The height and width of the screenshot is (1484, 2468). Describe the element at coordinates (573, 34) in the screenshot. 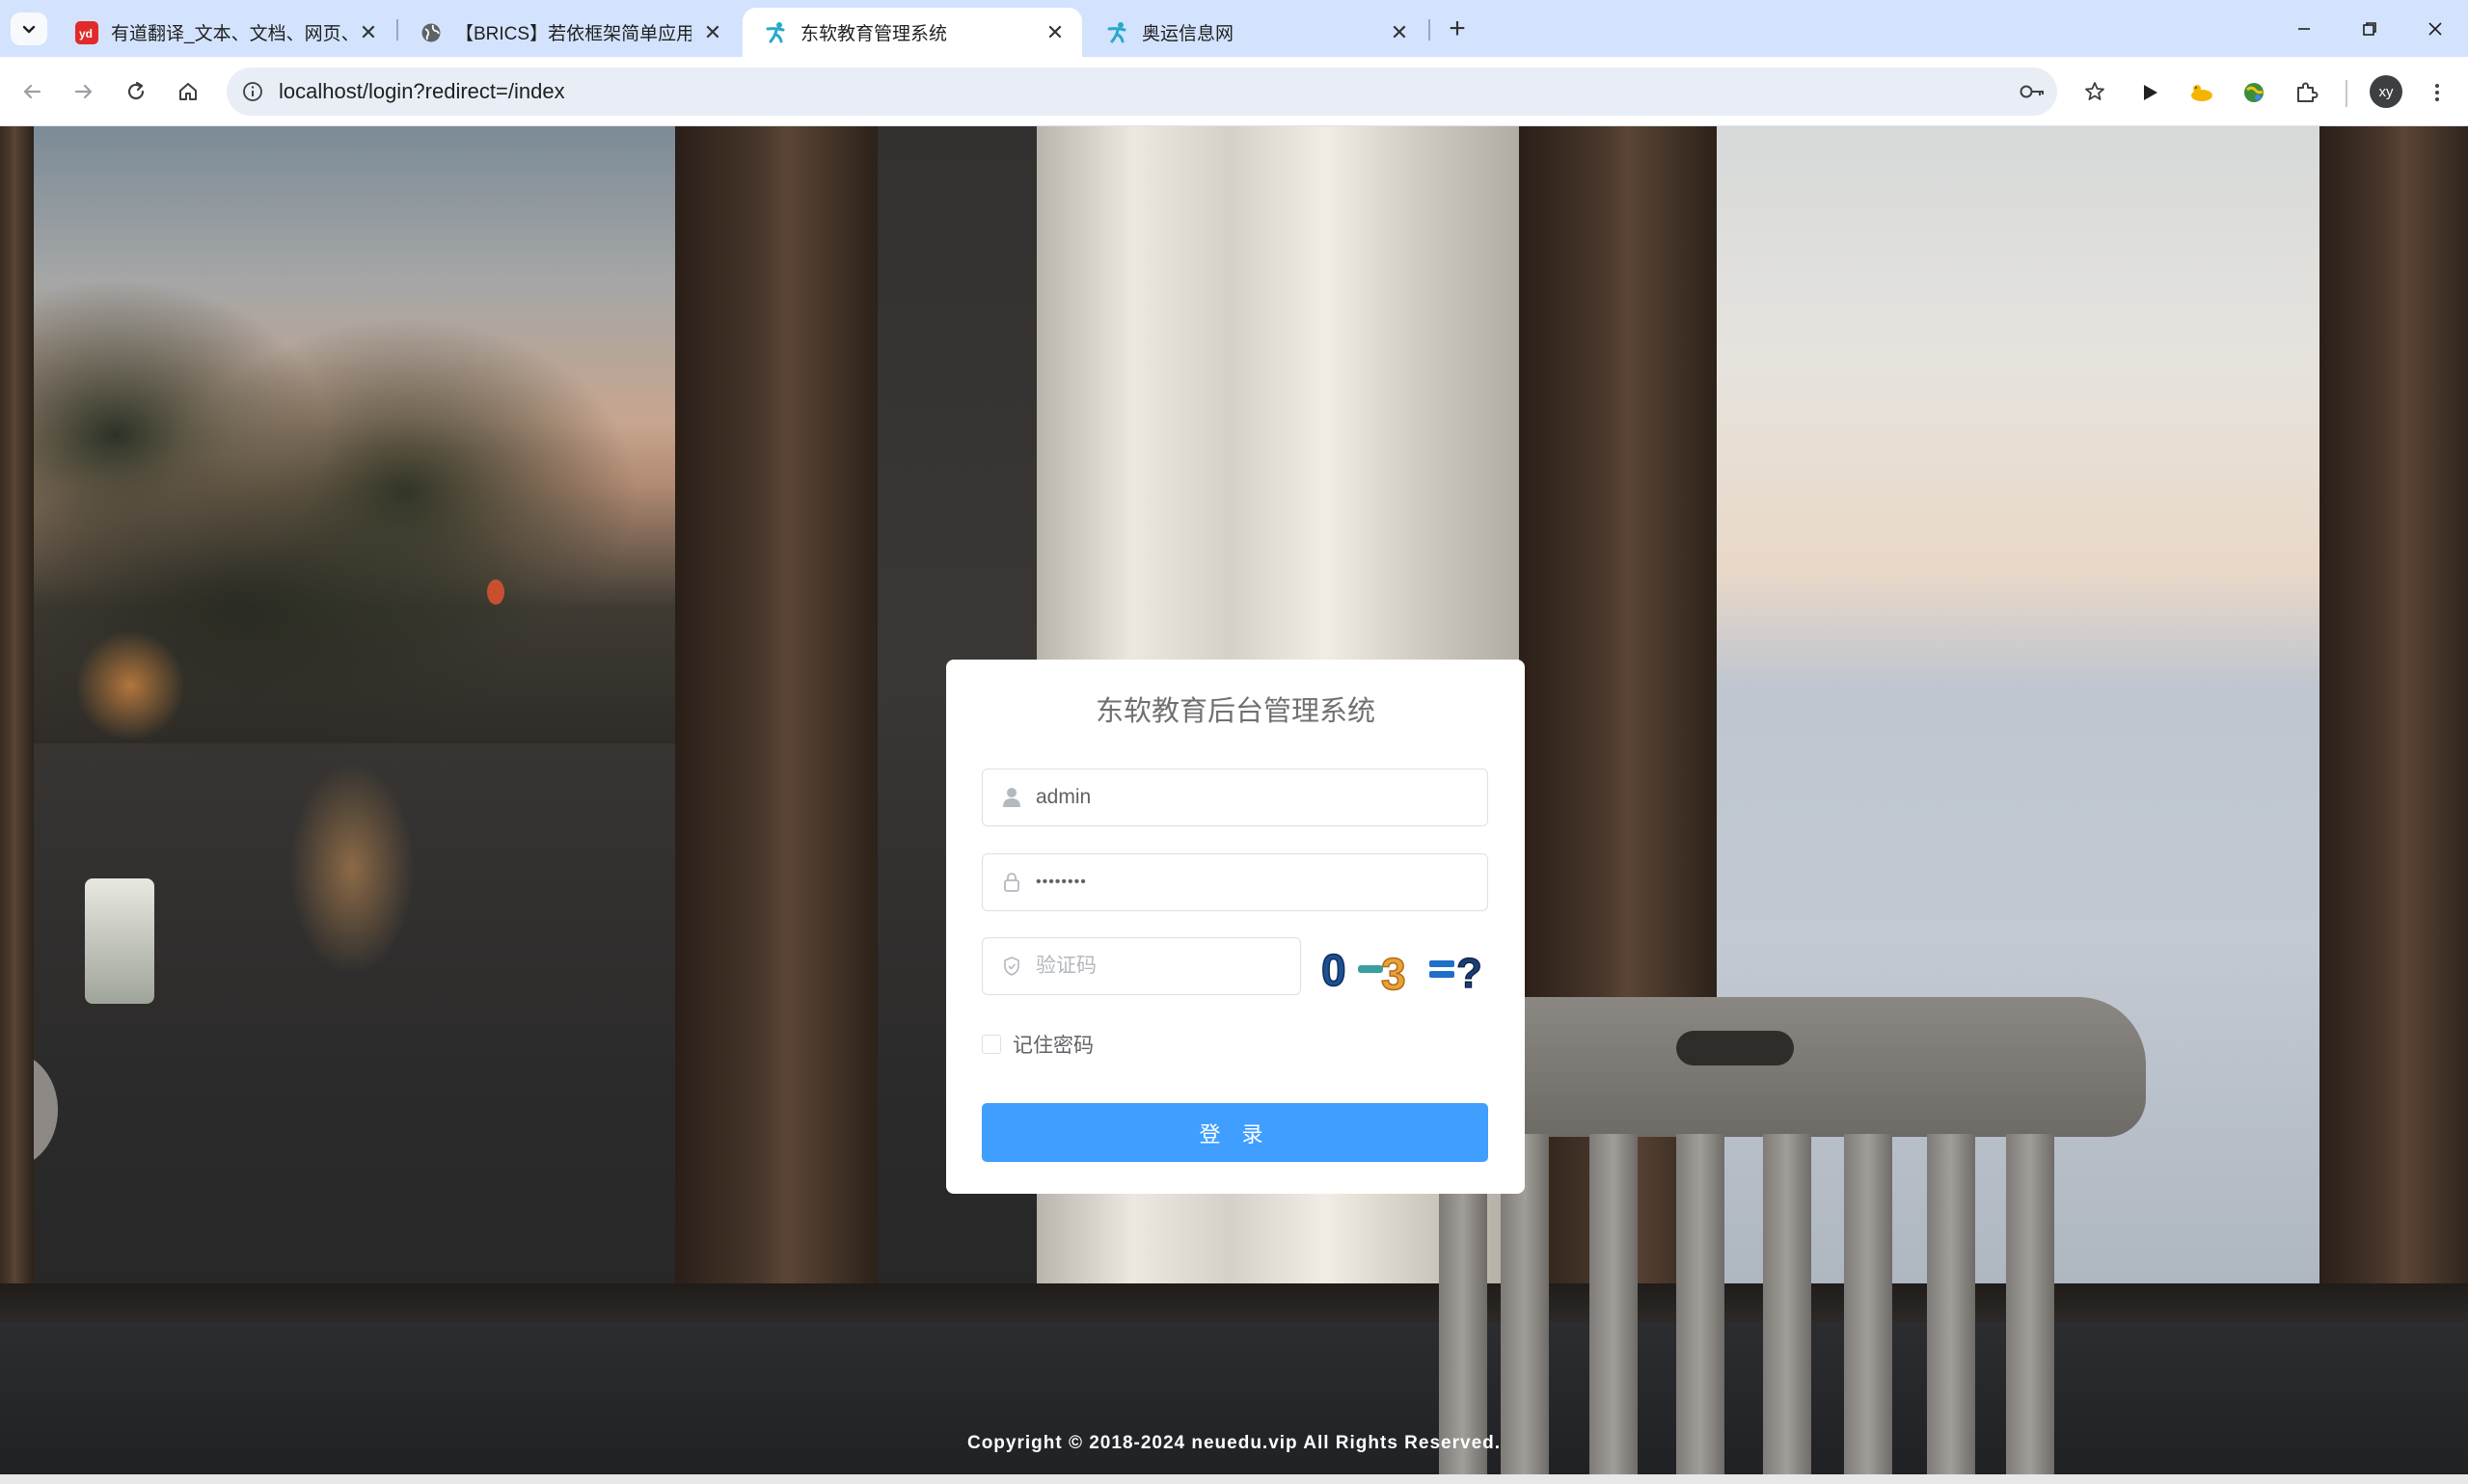

I see `tab-title: 【BRICS】若依框架简单应用 |` at that location.